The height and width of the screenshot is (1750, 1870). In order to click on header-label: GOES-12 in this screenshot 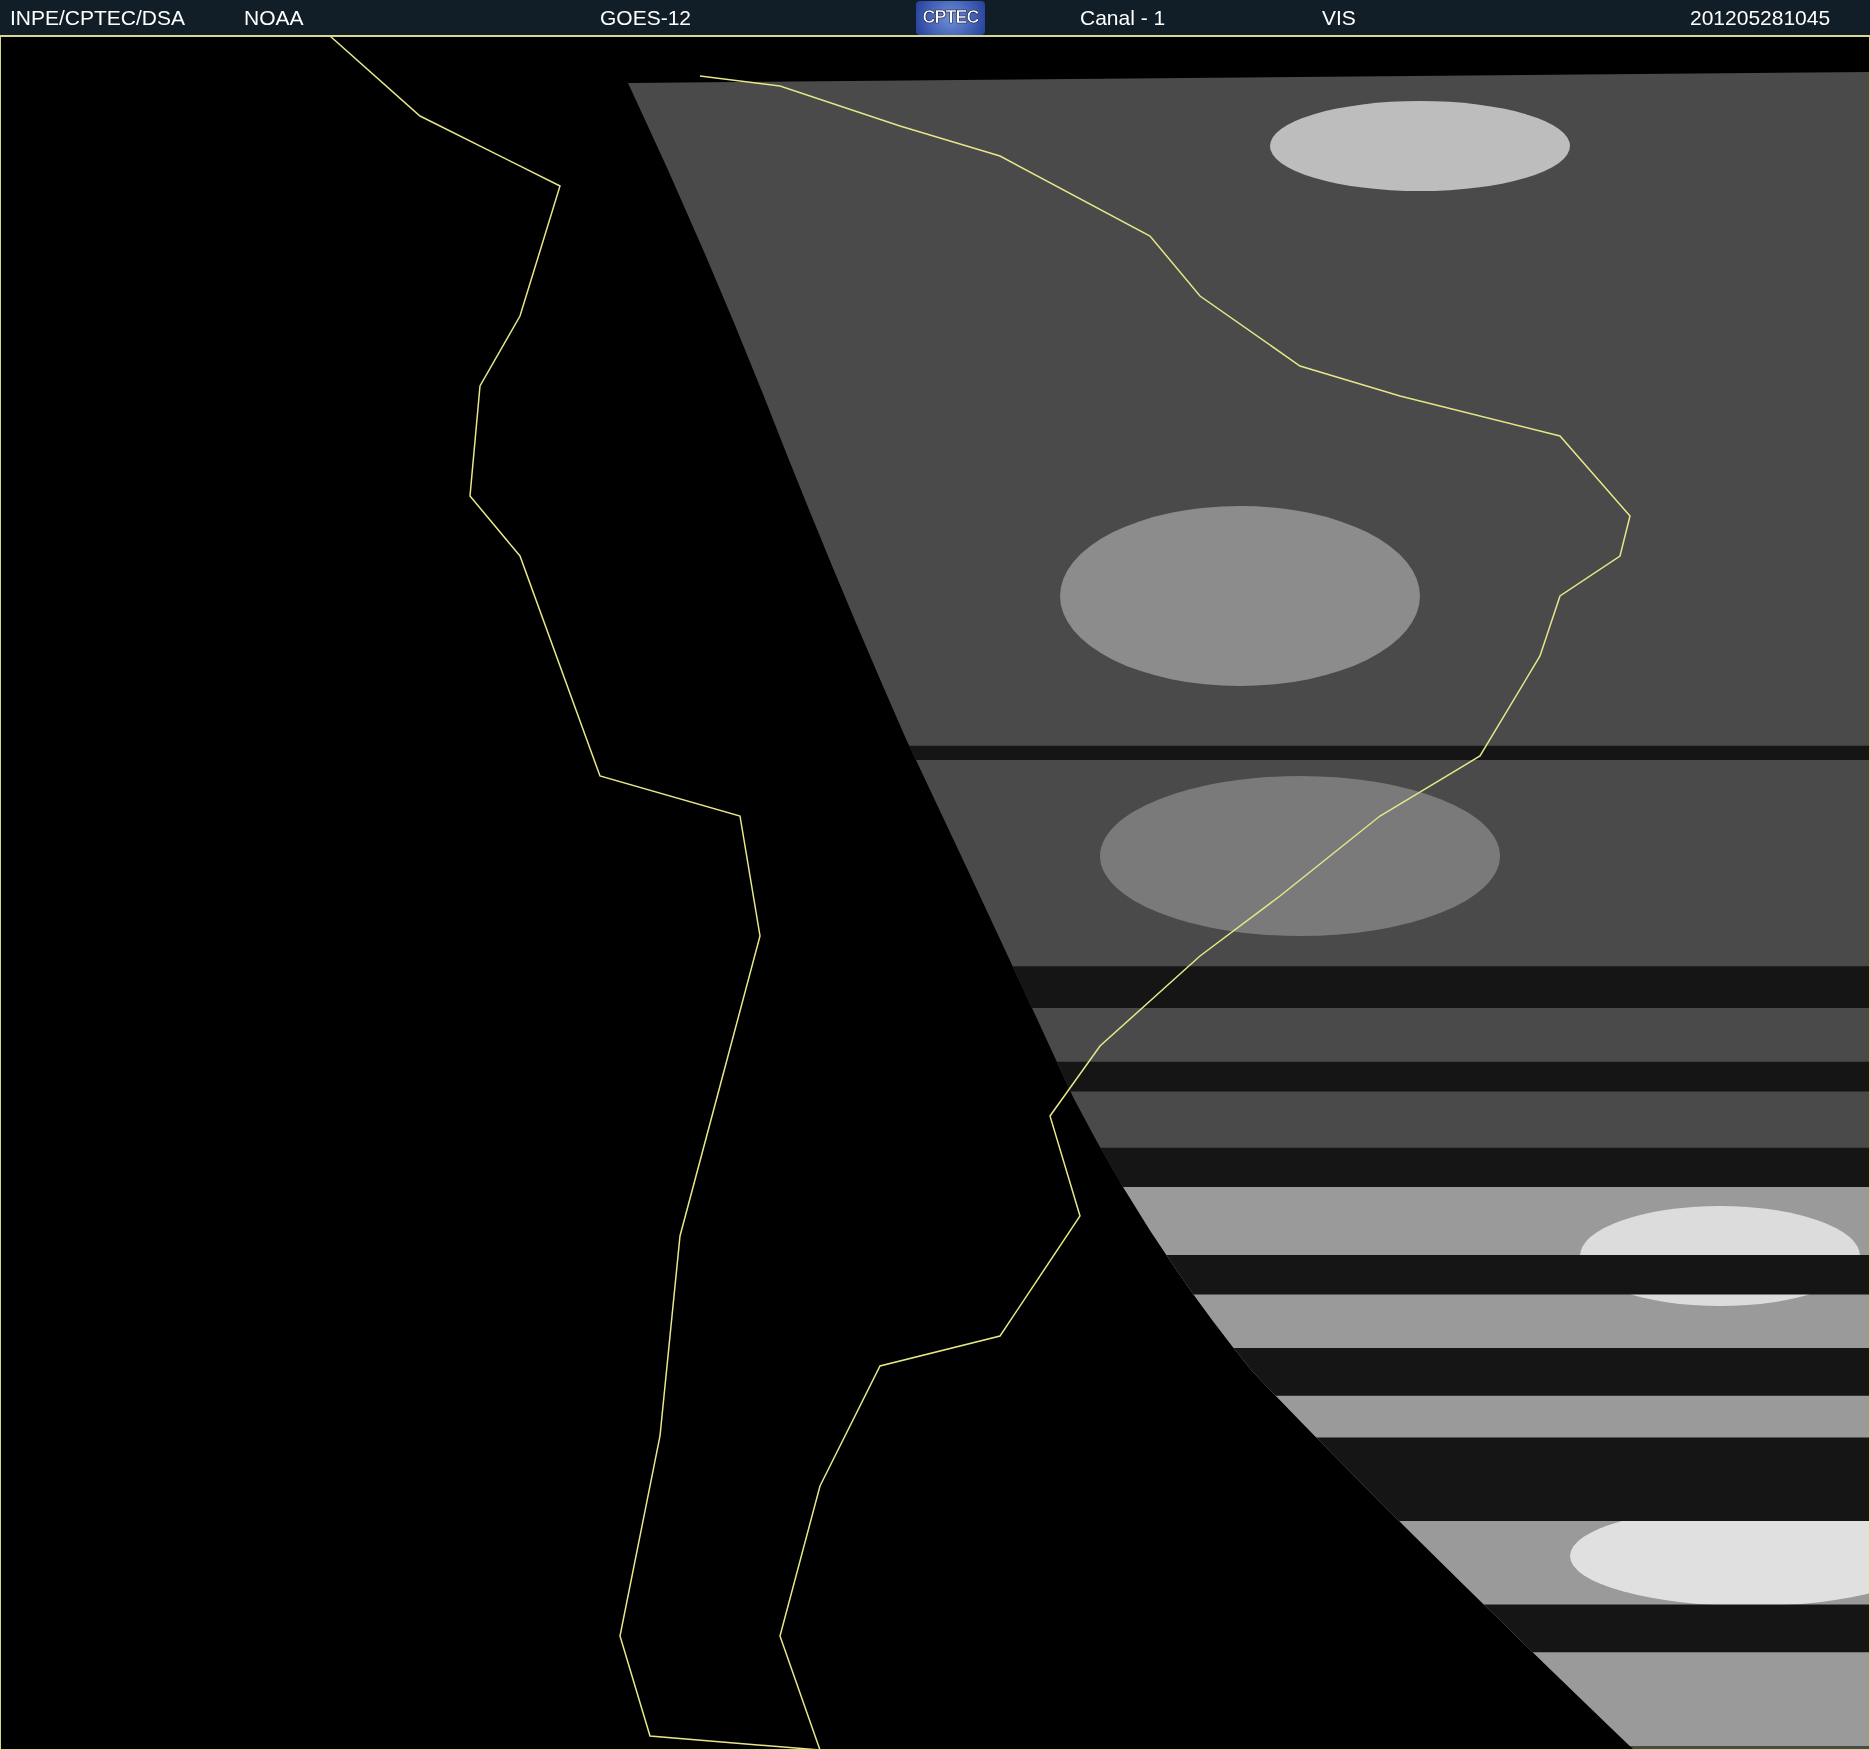, I will do `click(646, 17)`.